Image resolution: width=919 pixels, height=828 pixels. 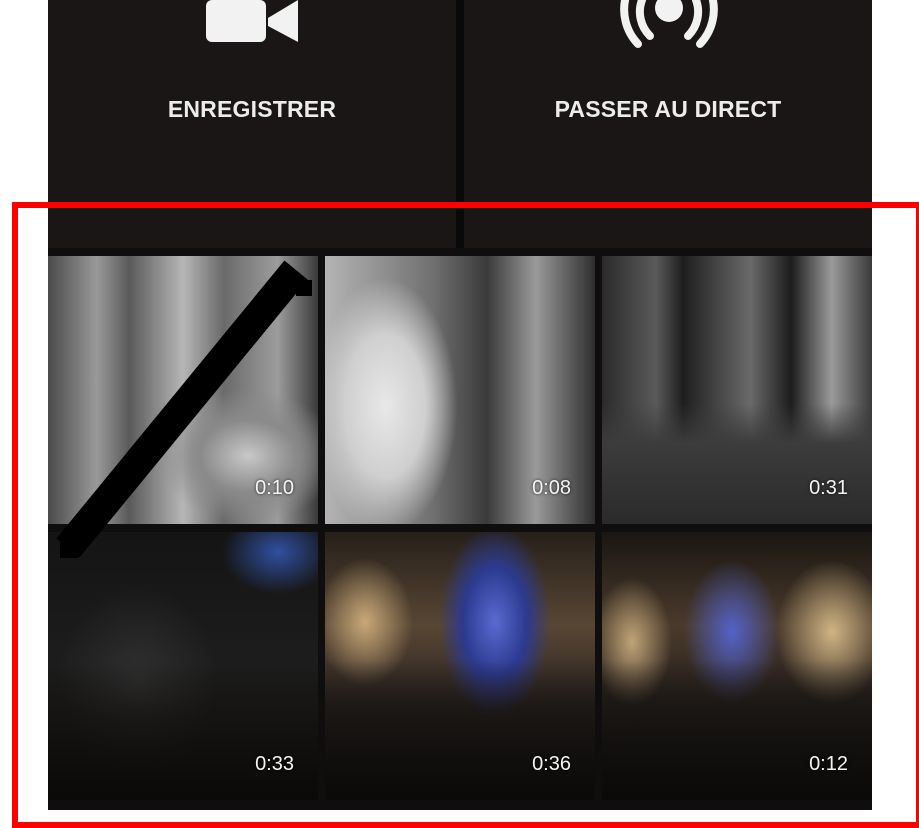 What do you see at coordinates (669, 24) in the screenshot?
I see `broadcast-icon` at bounding box center [669, 24].